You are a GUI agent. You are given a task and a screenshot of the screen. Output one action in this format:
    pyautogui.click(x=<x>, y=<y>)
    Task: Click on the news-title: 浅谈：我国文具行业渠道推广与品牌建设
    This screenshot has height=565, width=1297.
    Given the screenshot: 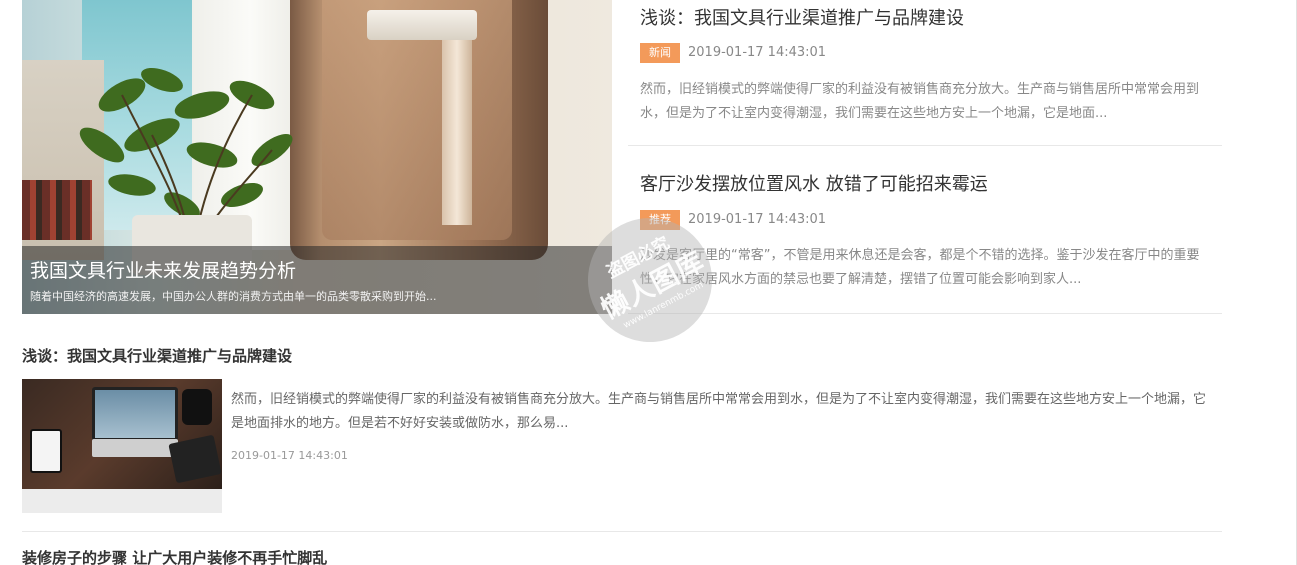 What is the action you would take?
    pyautogui.click(x=802, y=17)
    